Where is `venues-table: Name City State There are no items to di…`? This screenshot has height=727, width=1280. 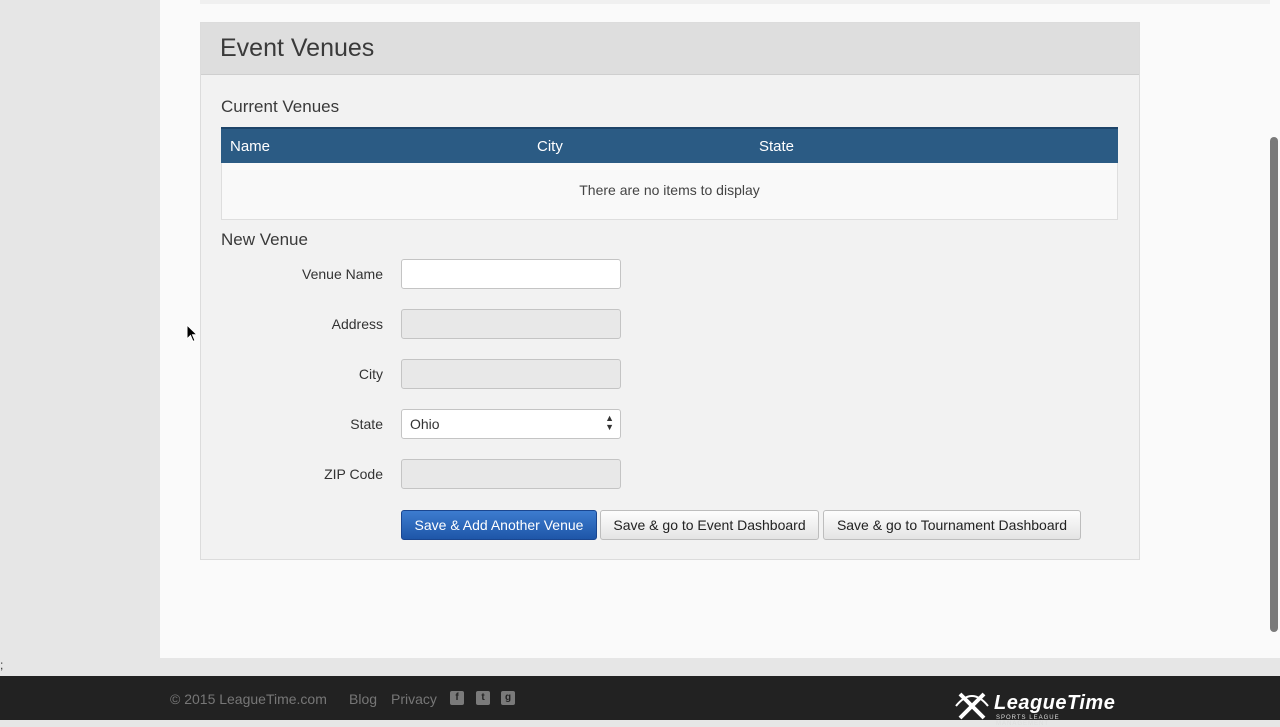 venues-table: Name City State There are no items to di… is located at coordinates (669, 173).